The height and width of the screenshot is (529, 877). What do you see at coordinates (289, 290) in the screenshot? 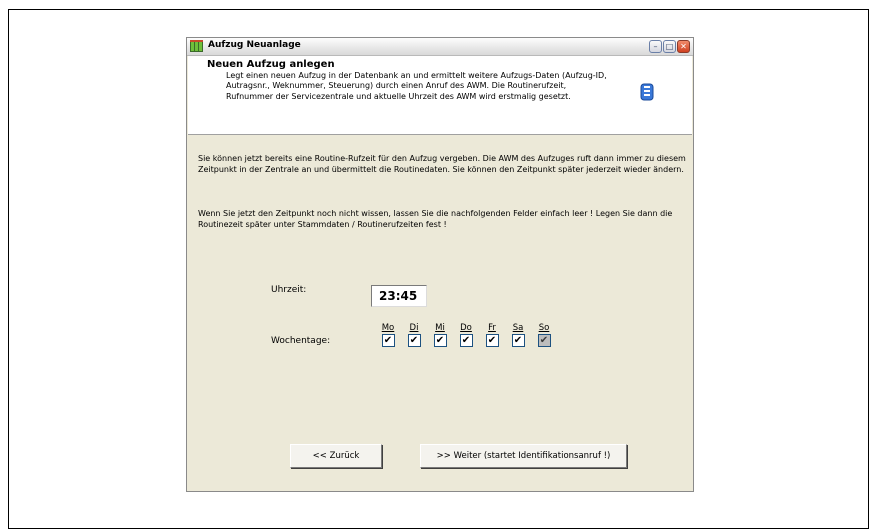
I see `time-label: Uhrzeit:` at bounding box center [289, 290].